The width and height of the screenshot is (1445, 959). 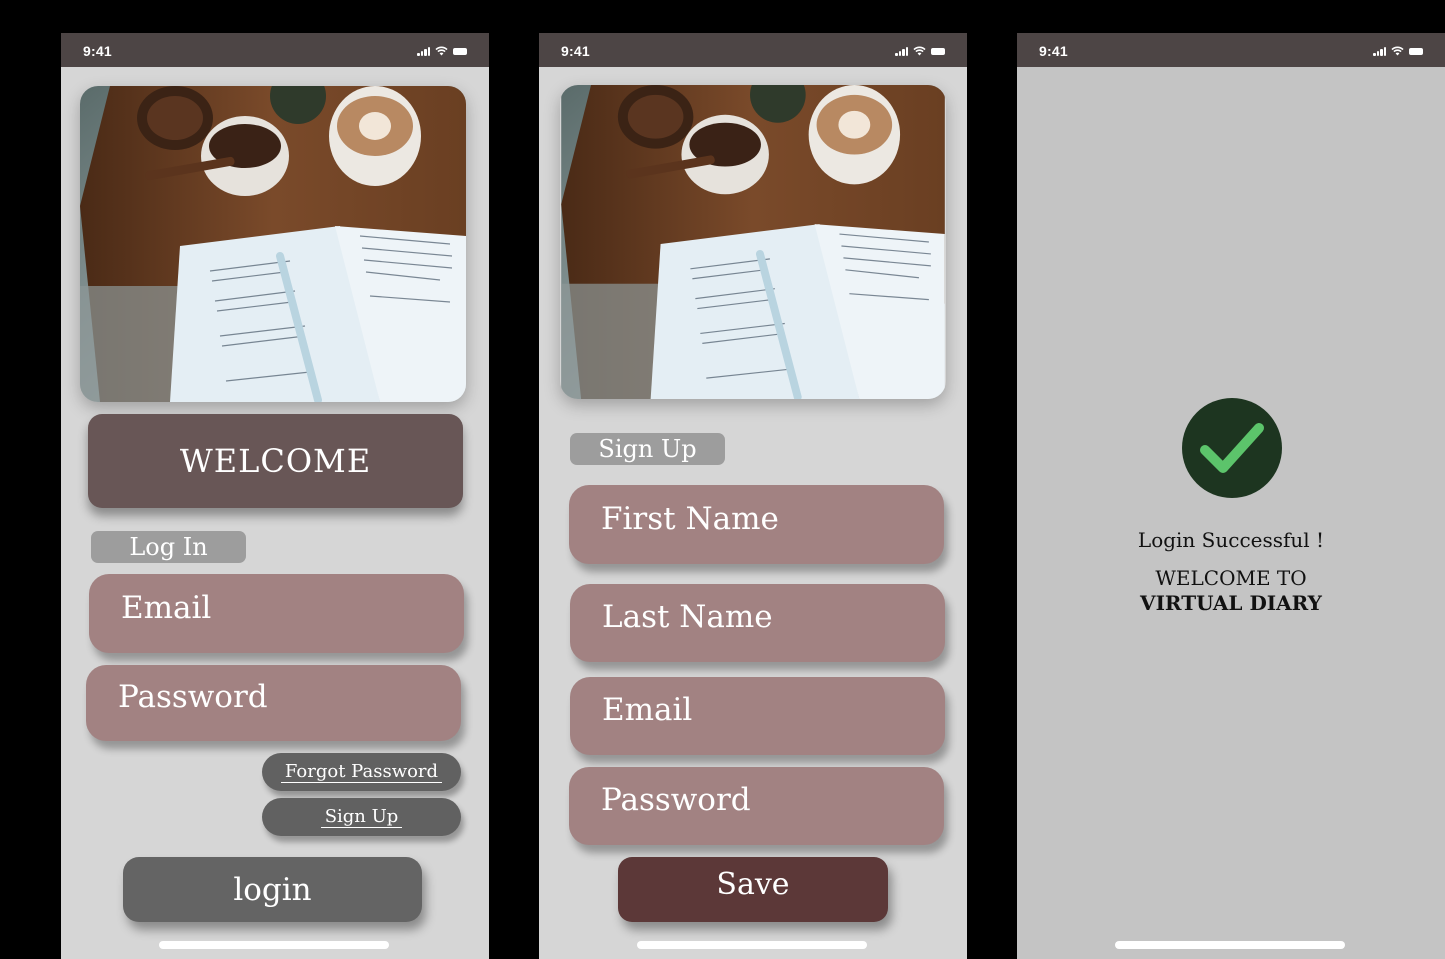 I want to click on app-name-text: VIRTUAL DIARY, so click(x=1231, y=603).